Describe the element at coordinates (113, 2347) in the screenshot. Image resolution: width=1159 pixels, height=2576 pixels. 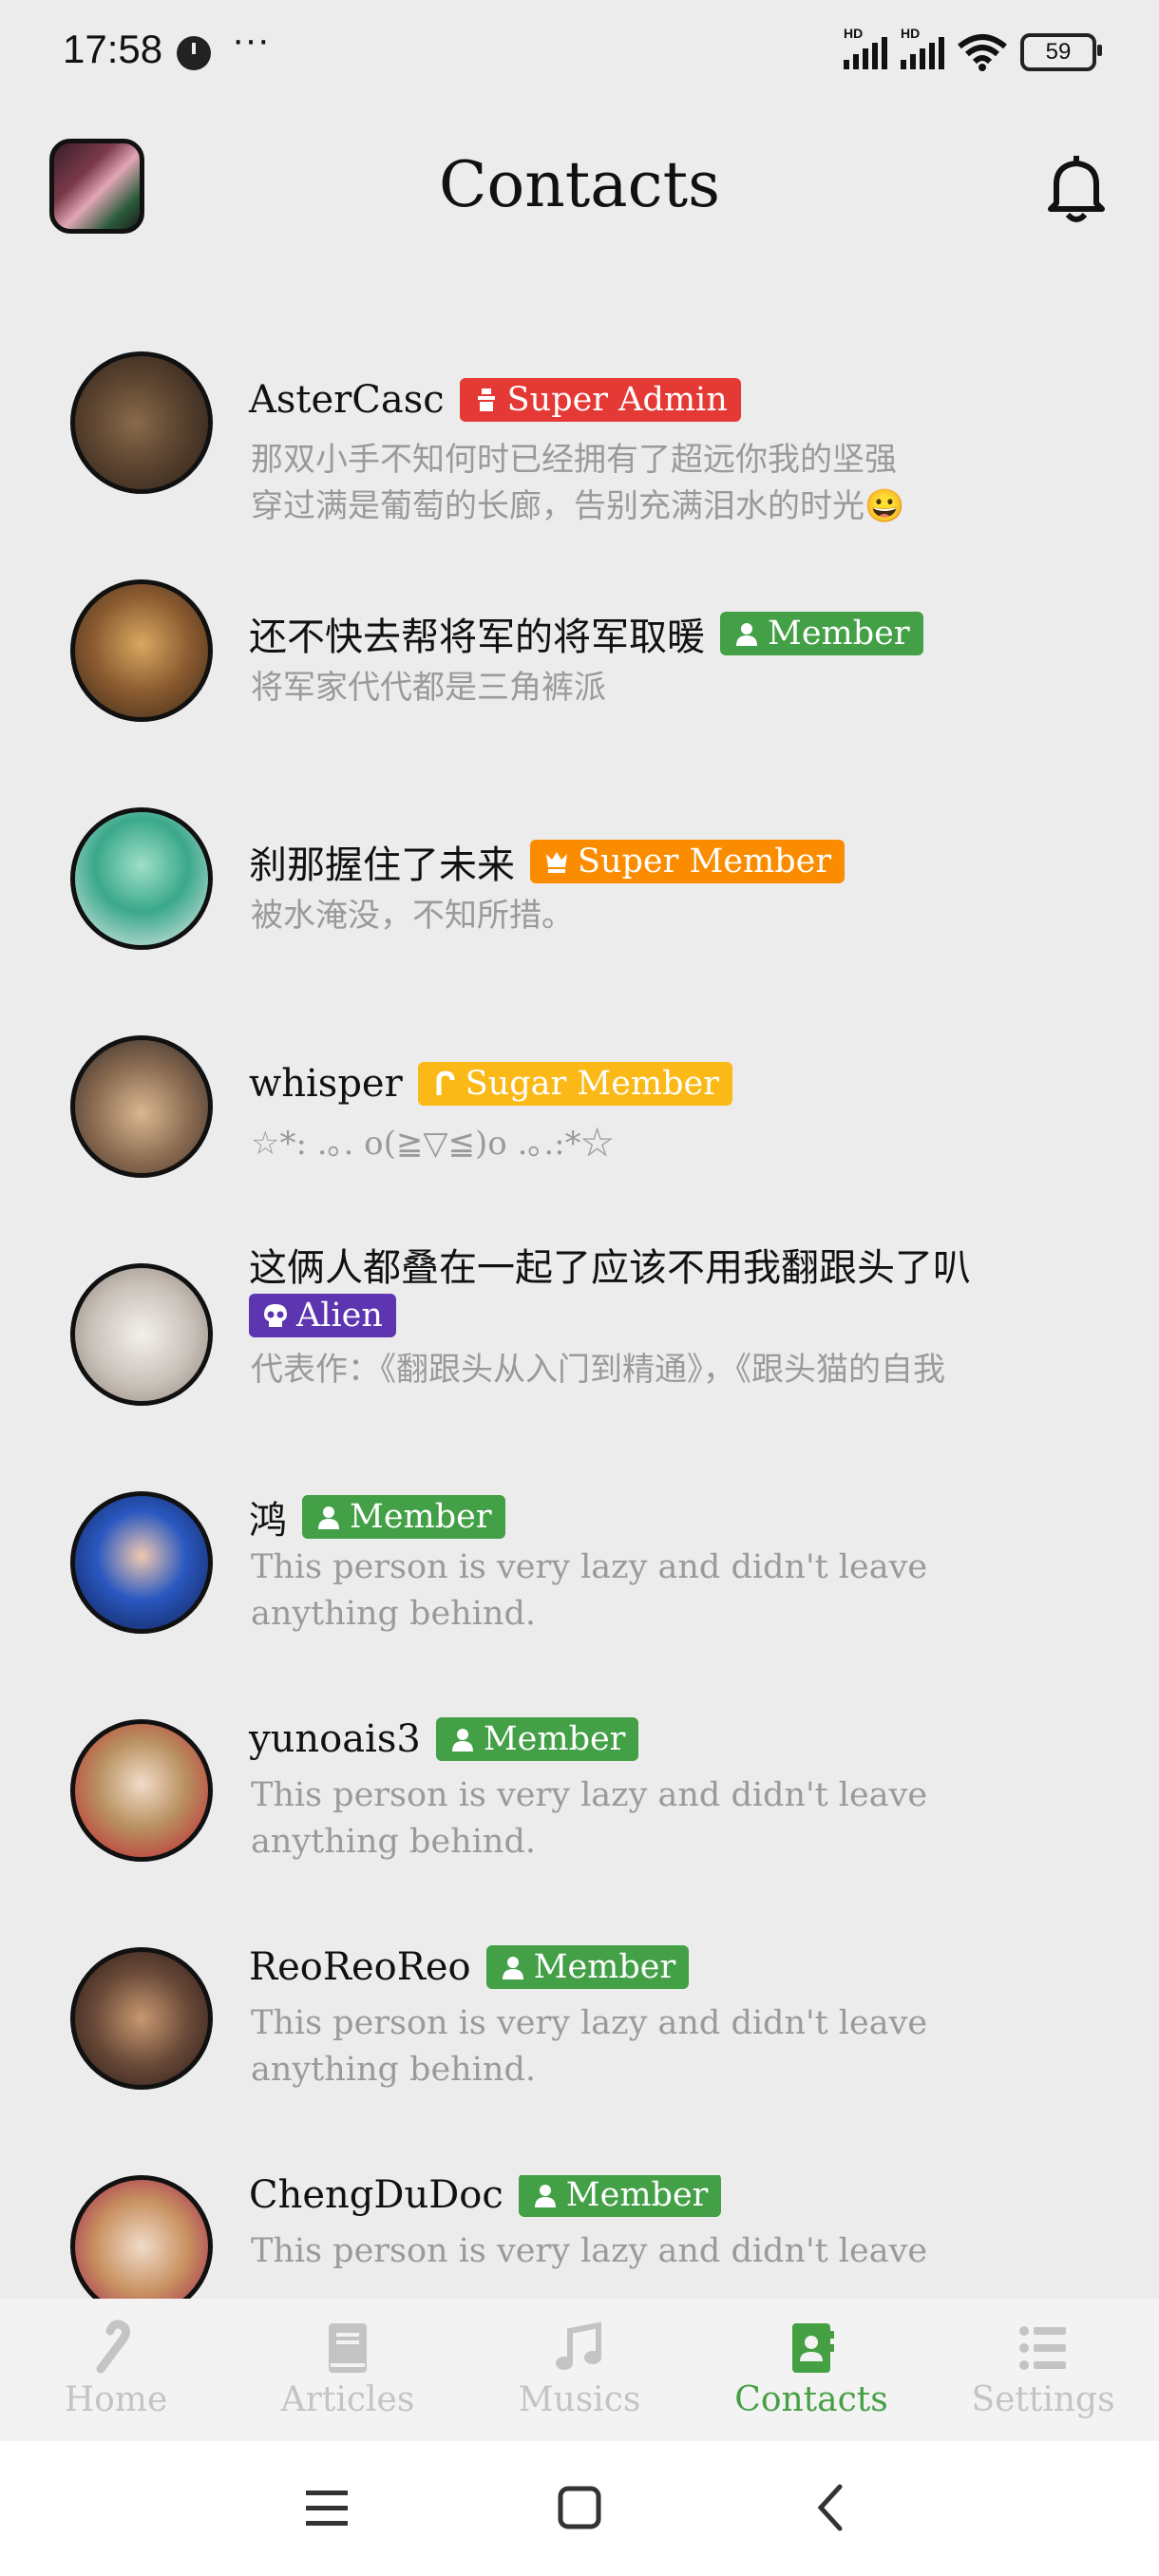
I see `candy-cane-icon` at that location.